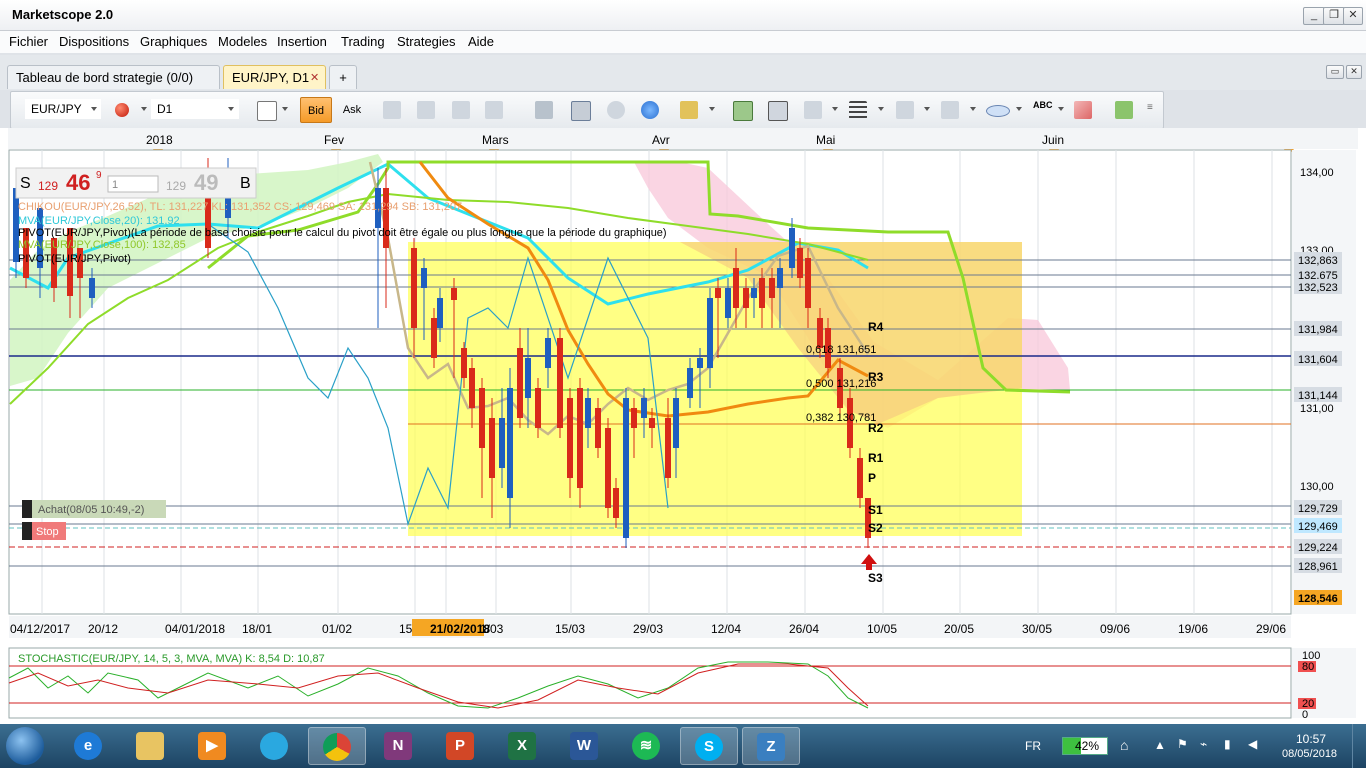  Describe the element at coordinates (25, 183) in the screenshot. I see `ticker-sell-label: S` at that location.